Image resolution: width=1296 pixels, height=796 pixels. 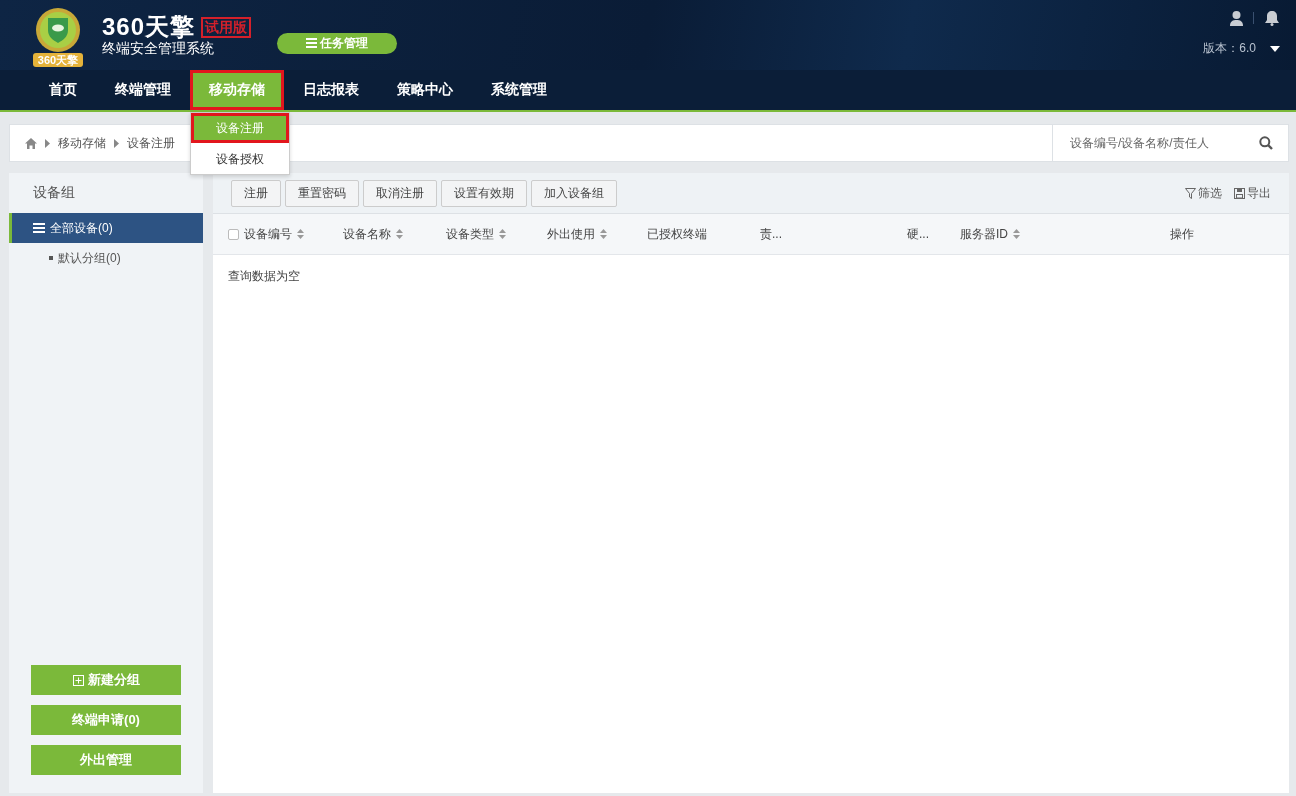 What do you see at coordinates (331, 90) in the screenshot?
I see `nav-tab: 日志报表` at bounding box center [331, 90].